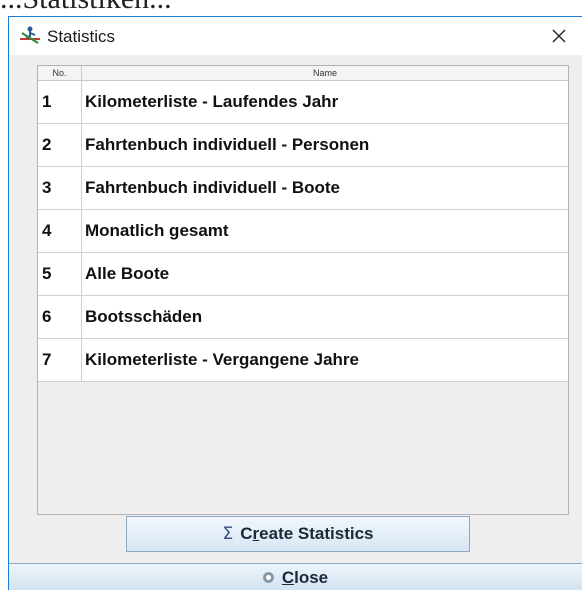 This screenshot has height=590, width=582. What do you see at coordinates (60, 274) in the screenshot?
I see `row-number: 5` at bounding box center [60, 274].